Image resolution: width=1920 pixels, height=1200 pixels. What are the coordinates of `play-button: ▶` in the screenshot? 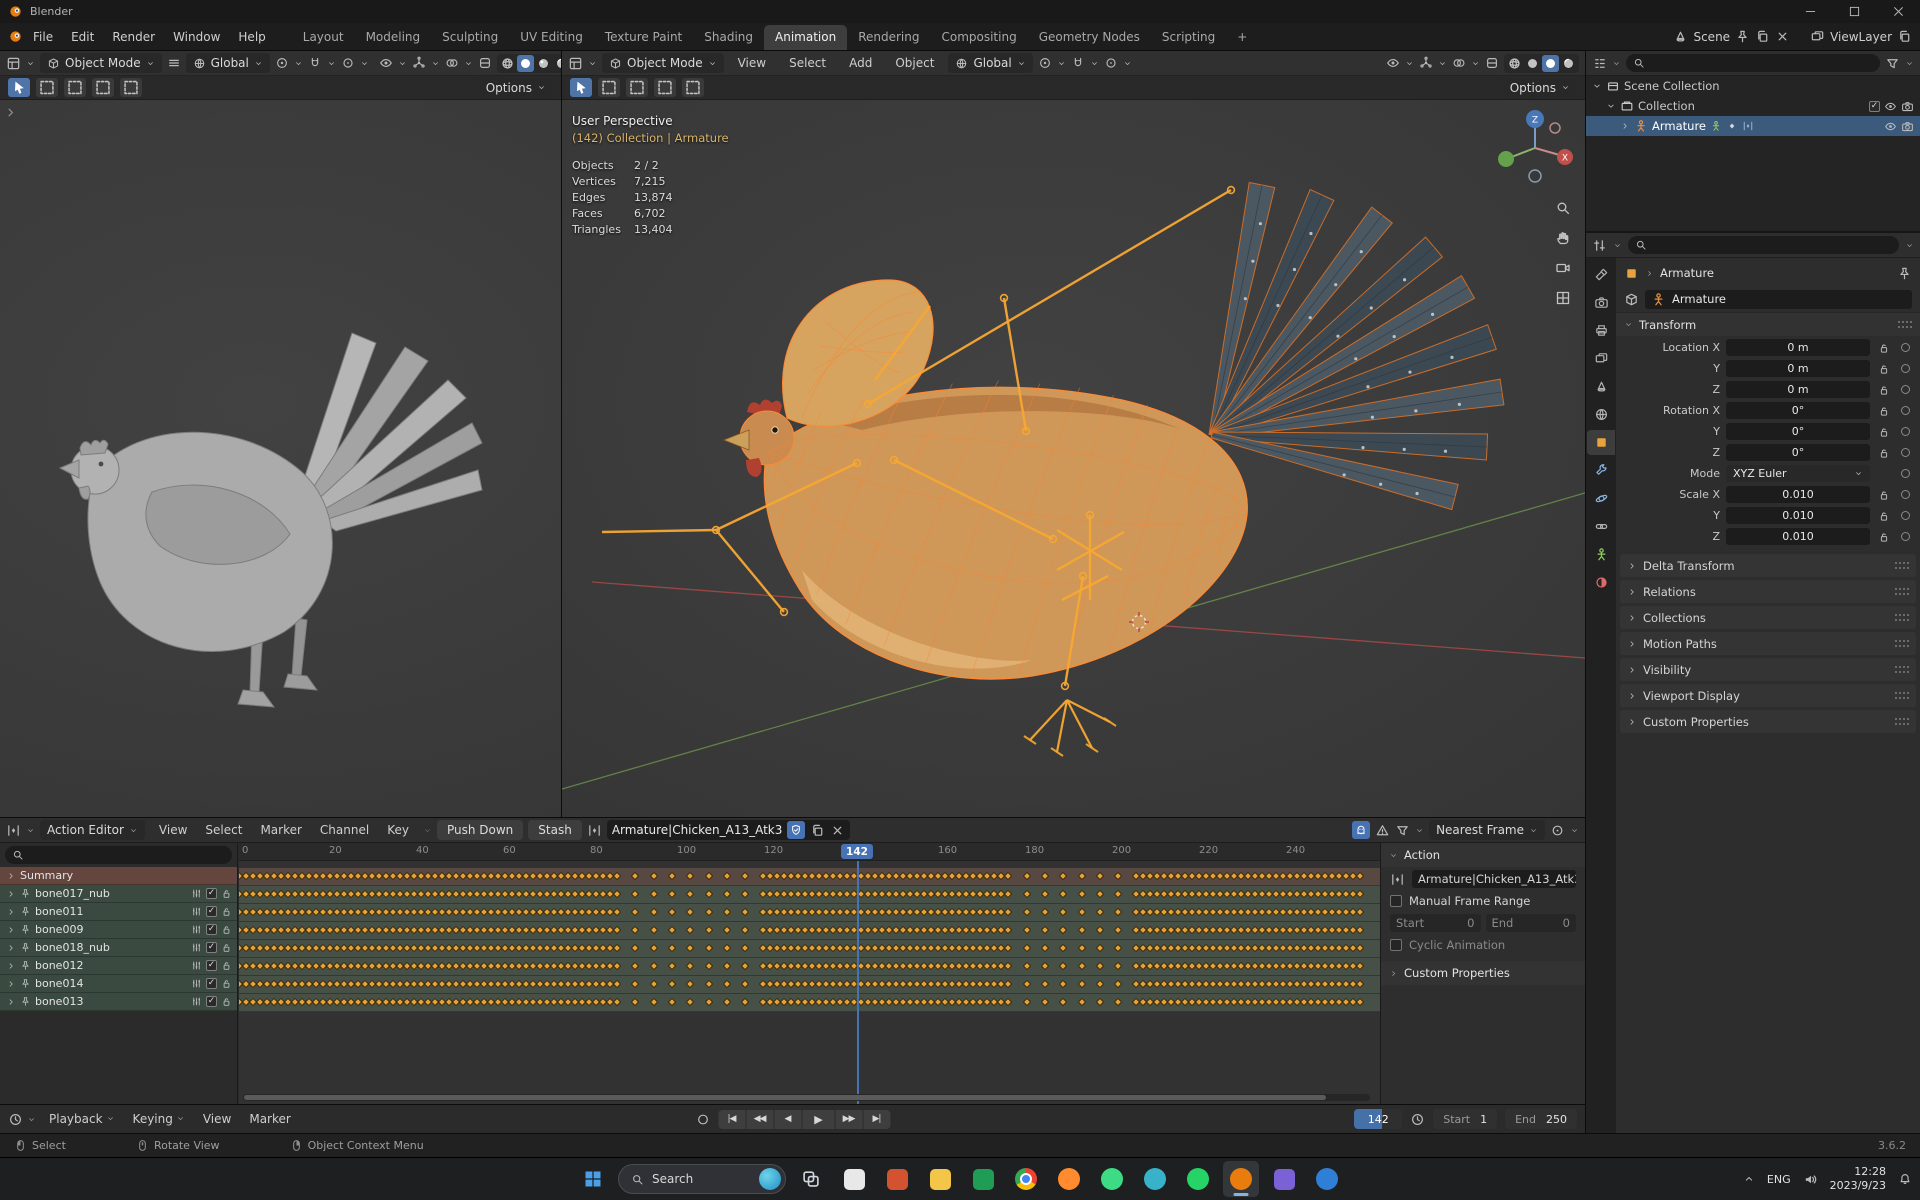 It's located at (818, 1119).